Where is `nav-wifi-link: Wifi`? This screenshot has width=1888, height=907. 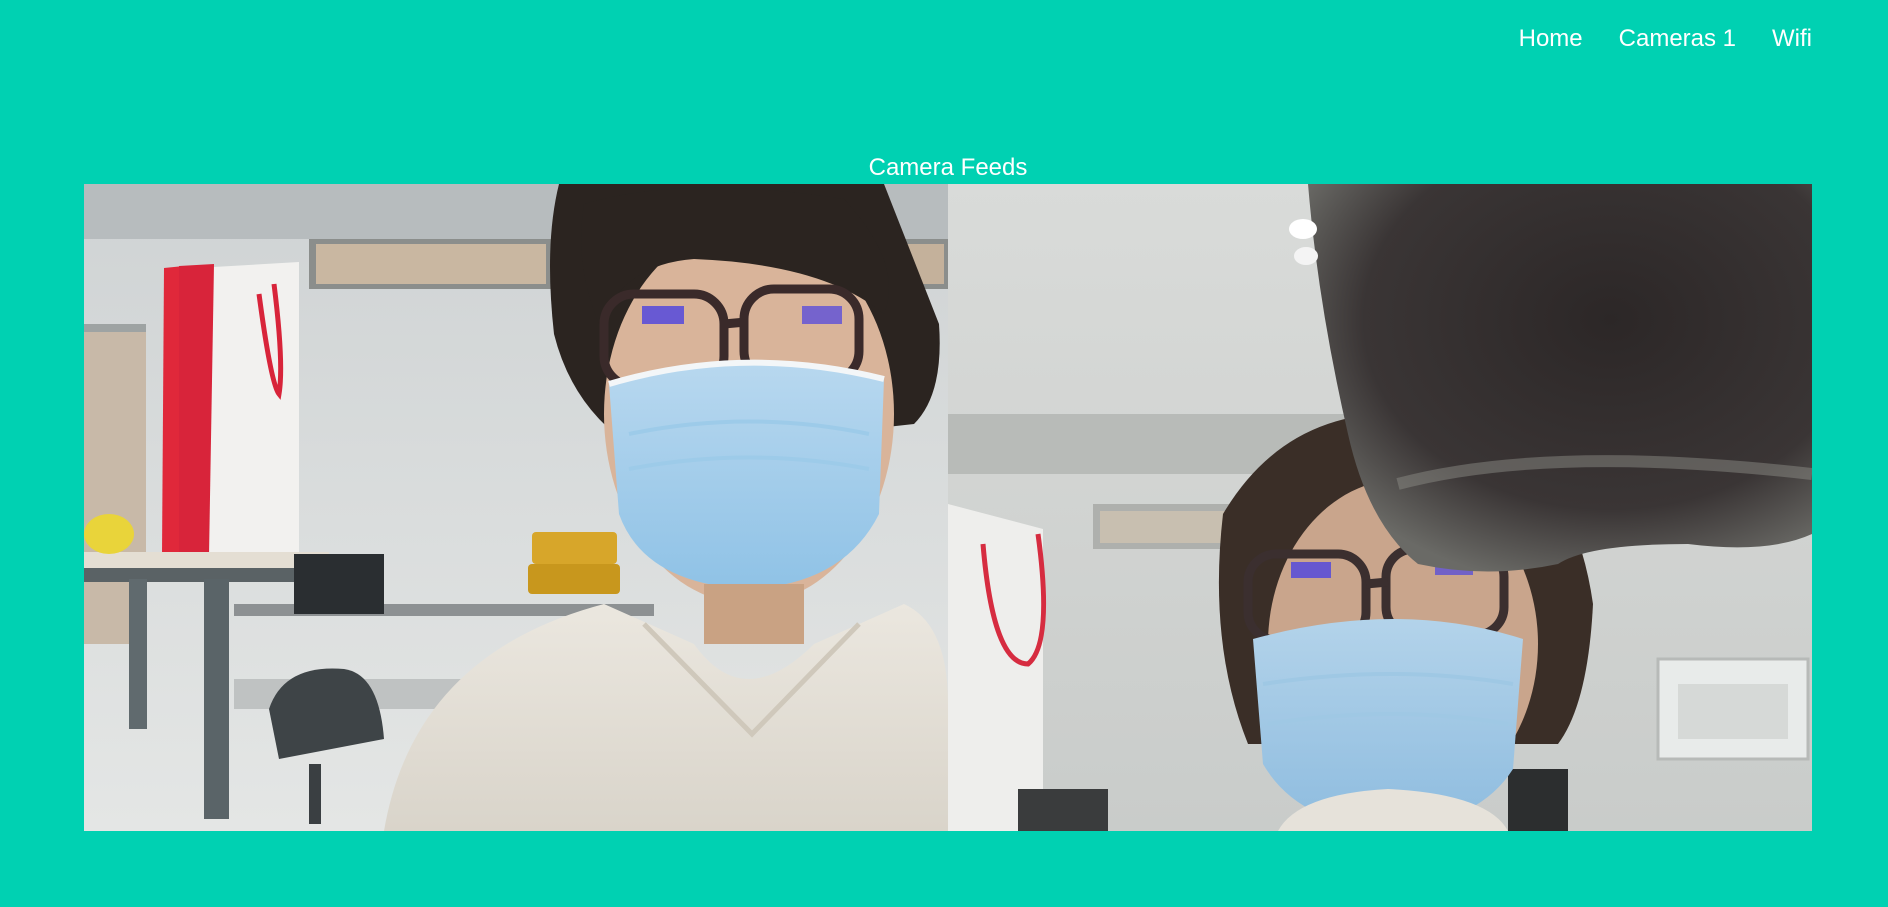 nav-wifi-link: Wifi is located at coordinates (1792, 39).